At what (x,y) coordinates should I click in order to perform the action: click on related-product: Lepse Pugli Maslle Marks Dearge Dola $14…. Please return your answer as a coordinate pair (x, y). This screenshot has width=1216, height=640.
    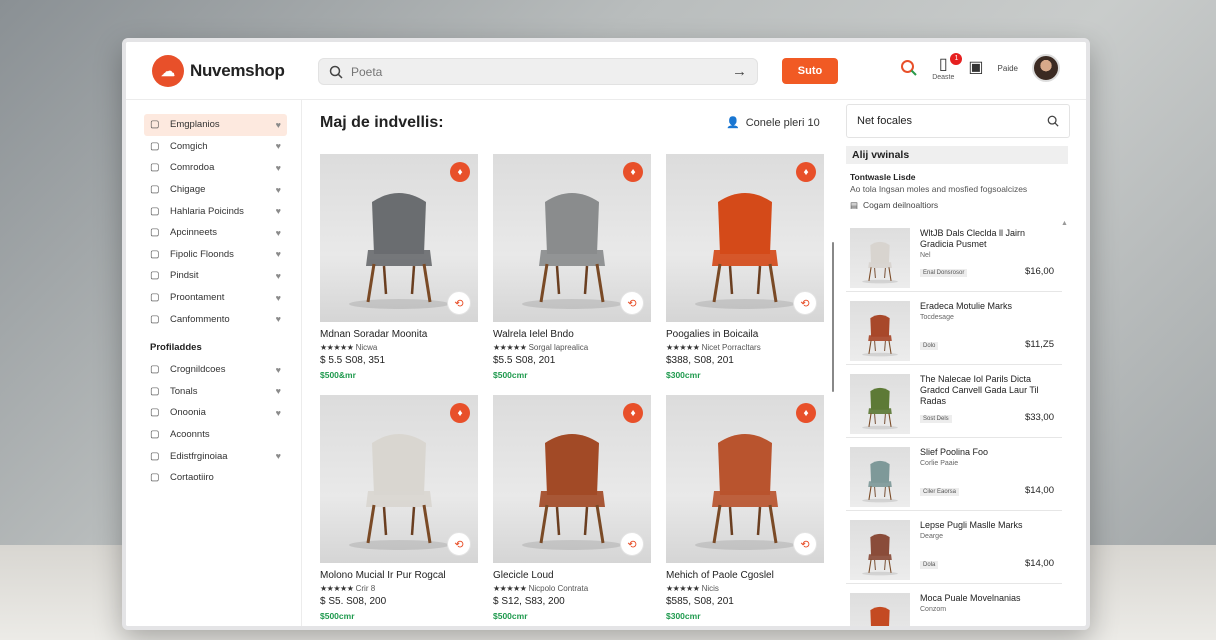
    Looking at the image, I should click on (954, 550).